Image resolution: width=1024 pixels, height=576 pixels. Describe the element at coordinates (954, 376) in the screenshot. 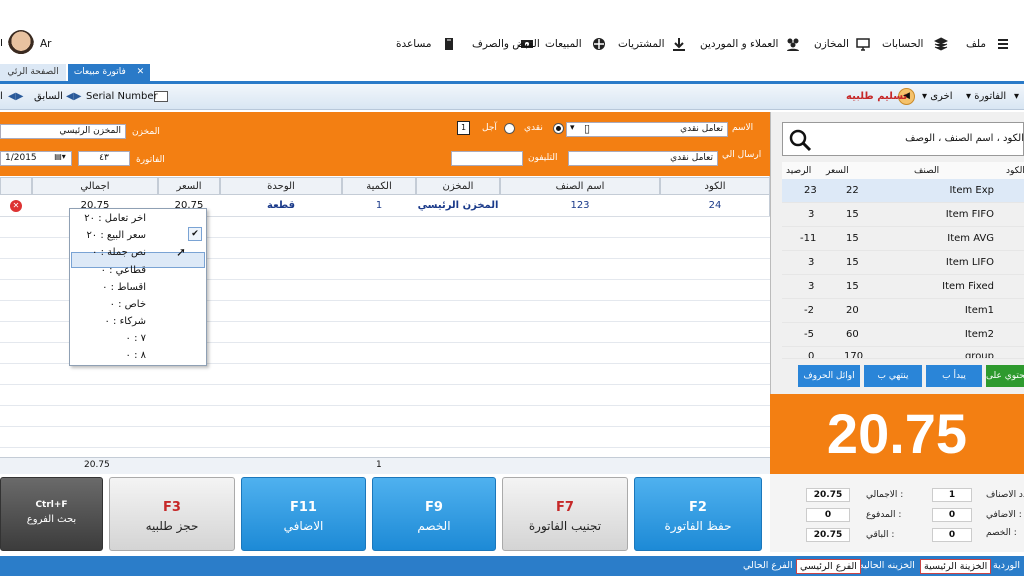

I see `filter-starts-button: يبدأ ب` at that location.